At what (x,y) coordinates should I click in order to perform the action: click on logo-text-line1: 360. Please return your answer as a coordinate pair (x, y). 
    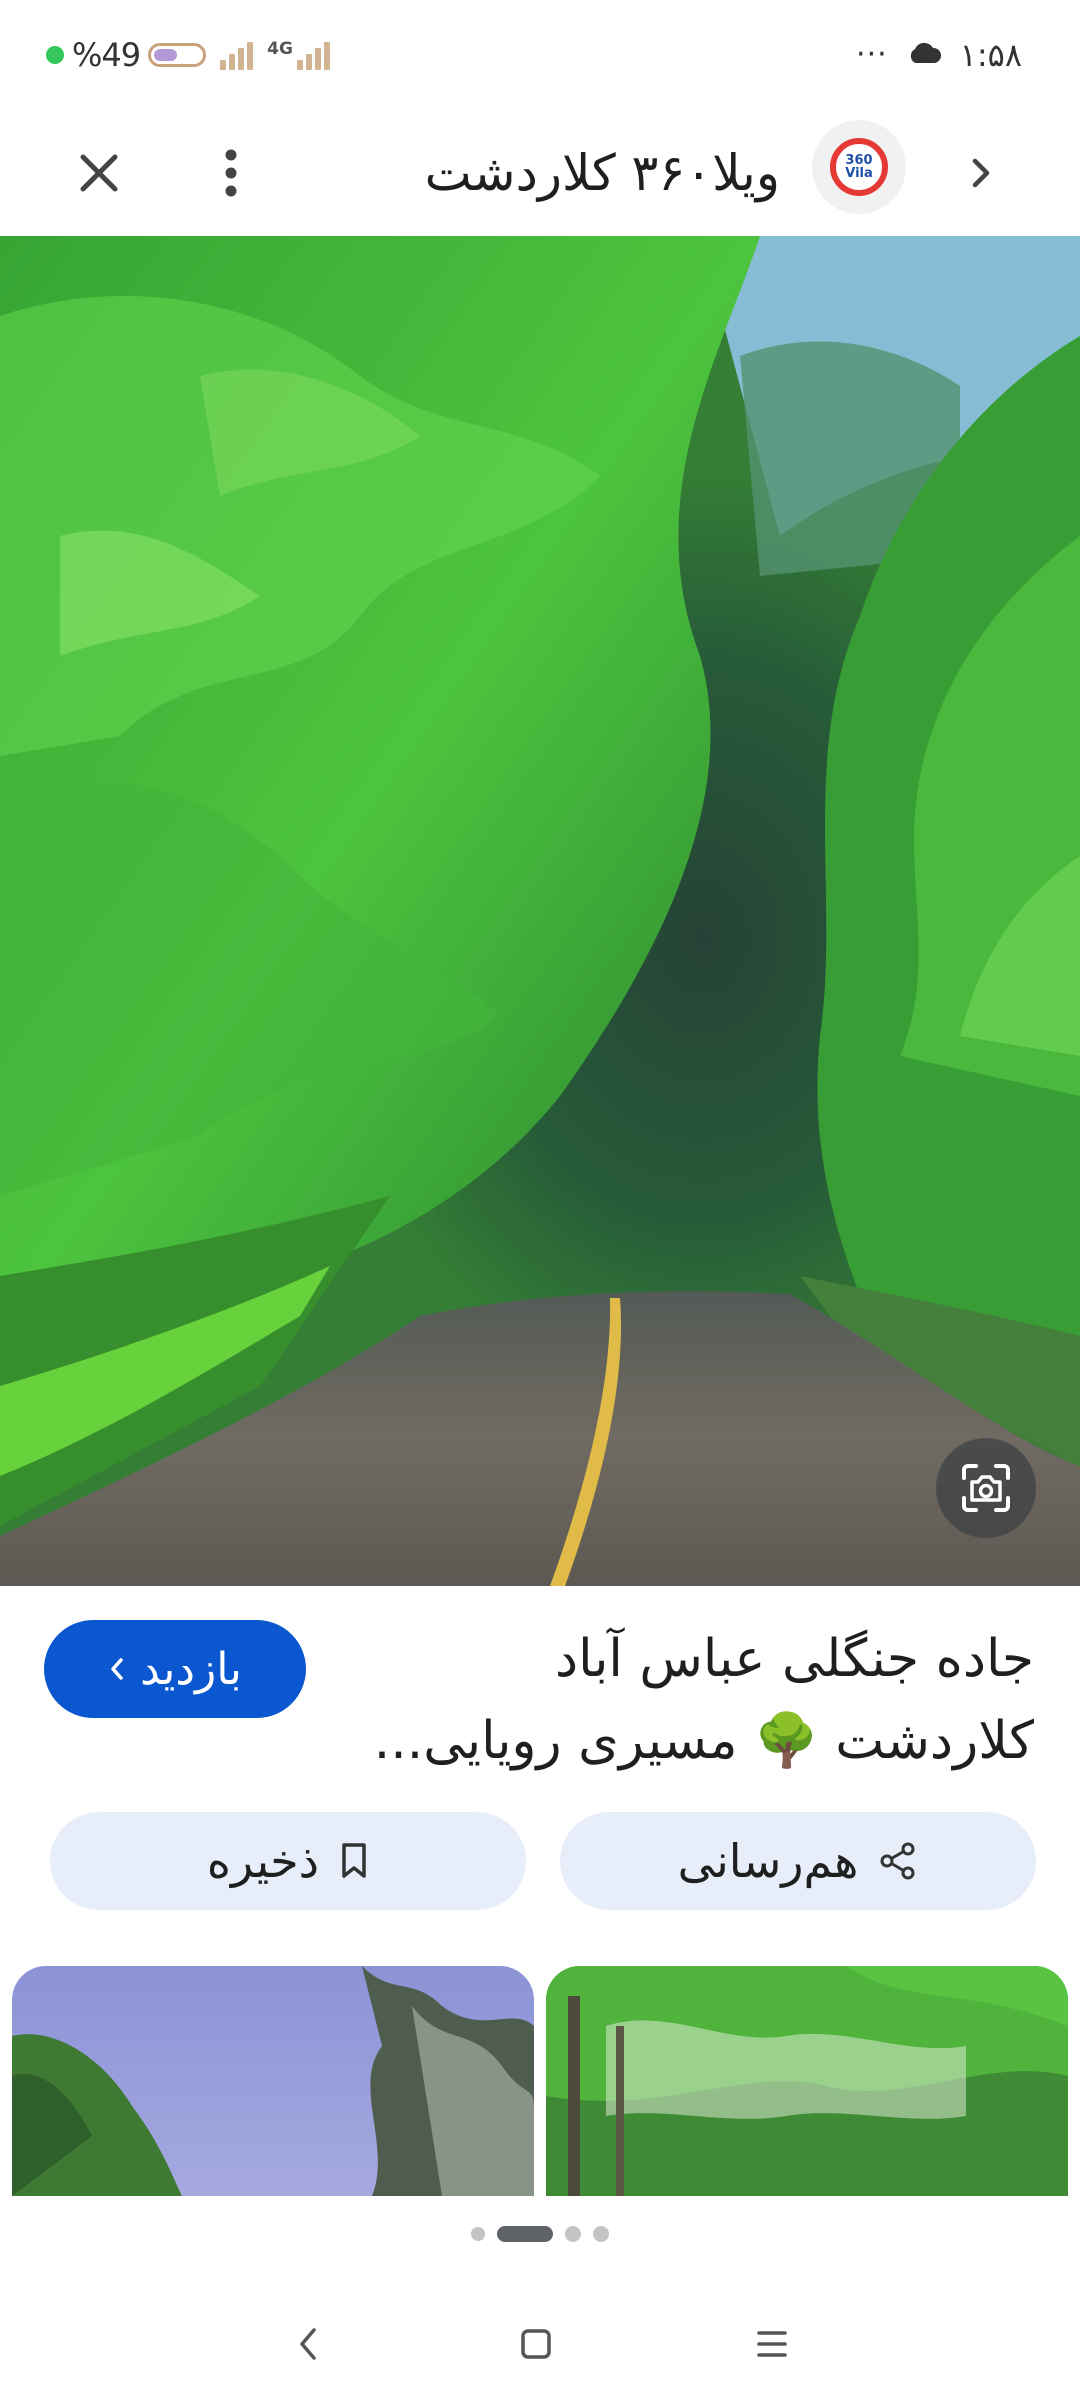
    Looking at the image, I should click on (859, 160).